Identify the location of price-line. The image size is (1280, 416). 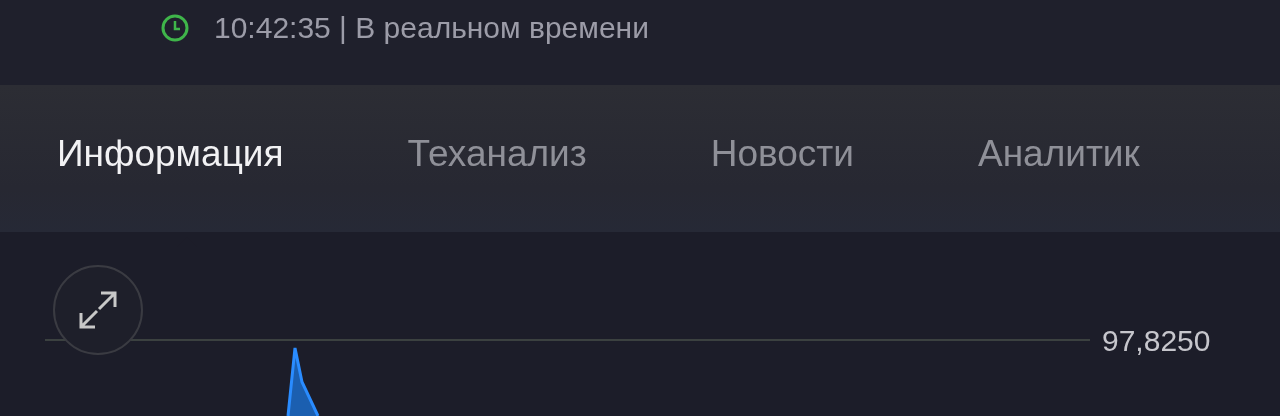
(303, 381).